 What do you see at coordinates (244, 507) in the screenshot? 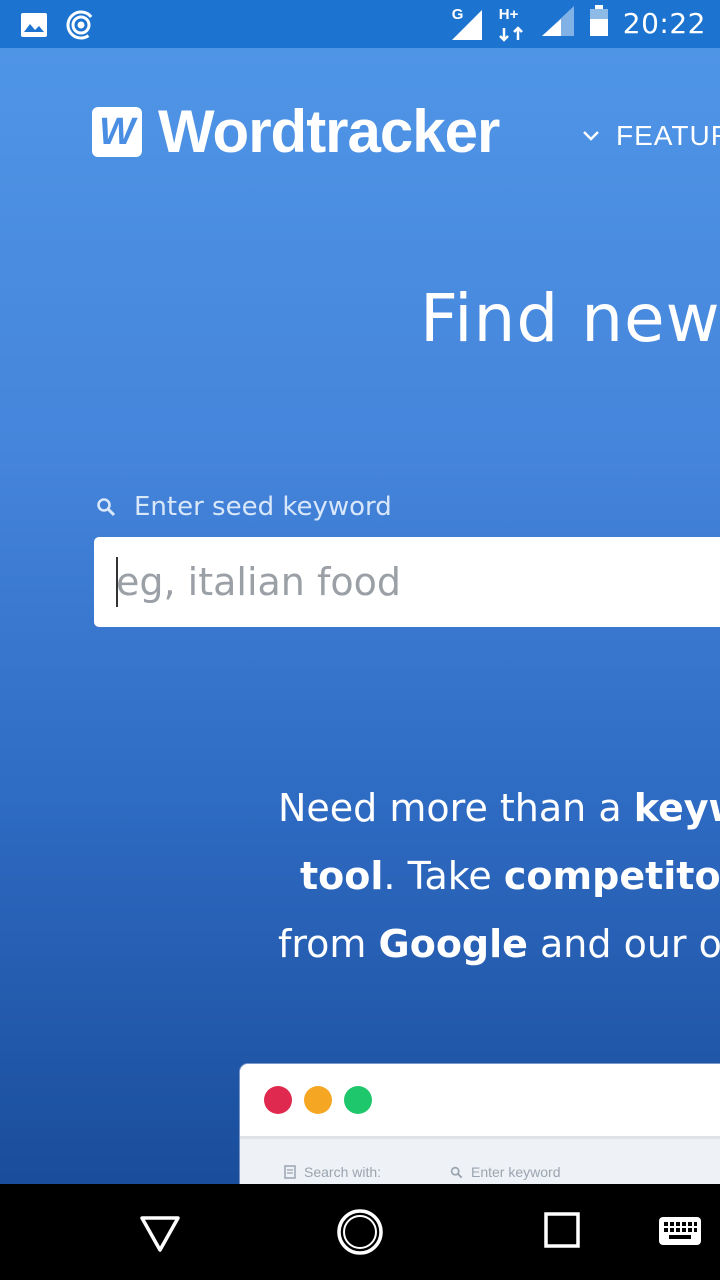
I see `seed-keyword-label: Enter seed keyword` at bounding box center [244, 507].